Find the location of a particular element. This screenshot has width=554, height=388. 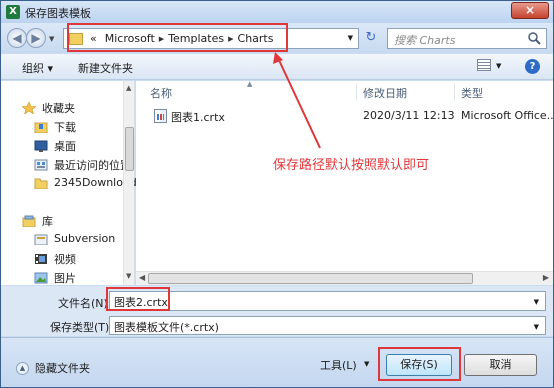

view-options-icon is located at coordinates (484, 65).